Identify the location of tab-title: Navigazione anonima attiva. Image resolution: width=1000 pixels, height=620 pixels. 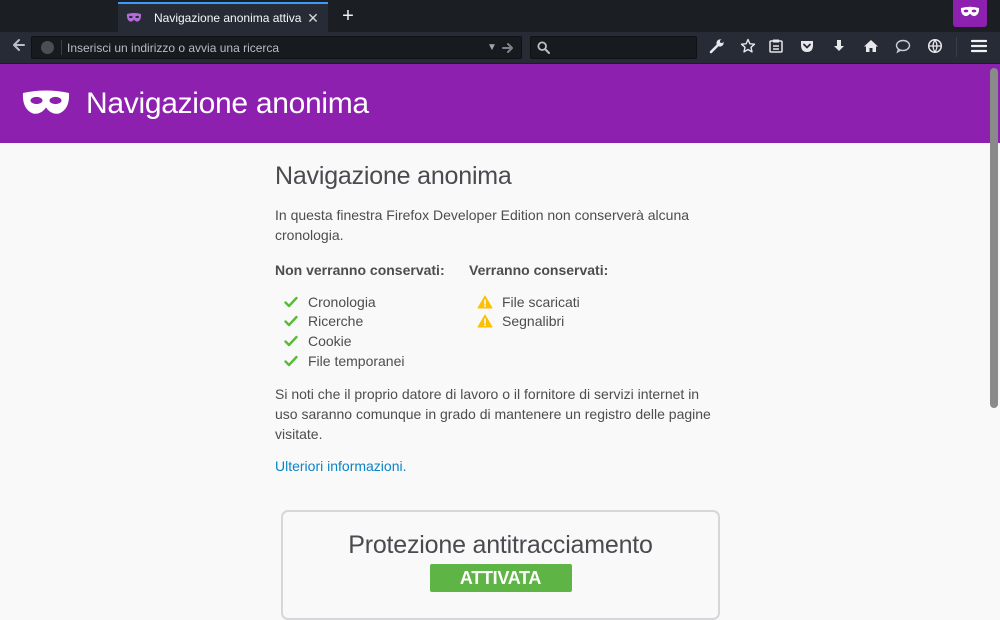
(228, 18).